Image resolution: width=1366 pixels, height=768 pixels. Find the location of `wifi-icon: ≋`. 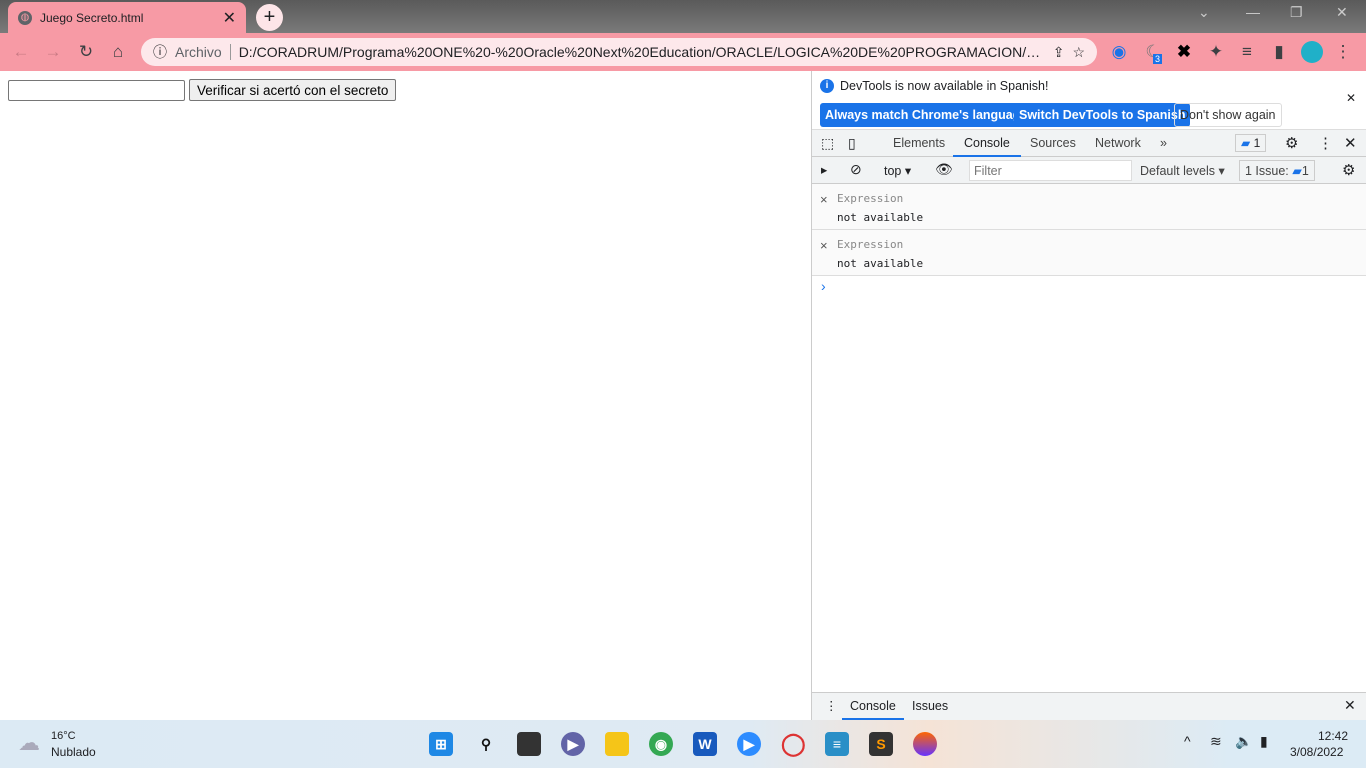

wifi-icon: ≋ is located at coordinates (1216, 741).